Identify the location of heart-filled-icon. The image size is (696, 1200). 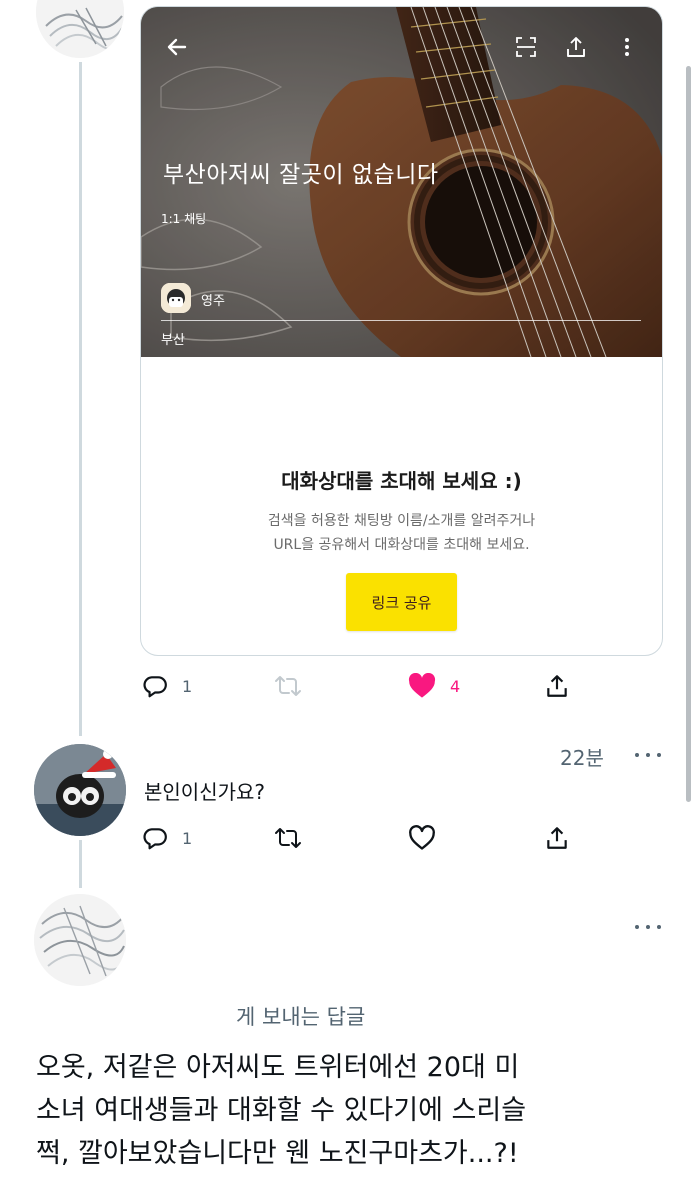
(422, 685).